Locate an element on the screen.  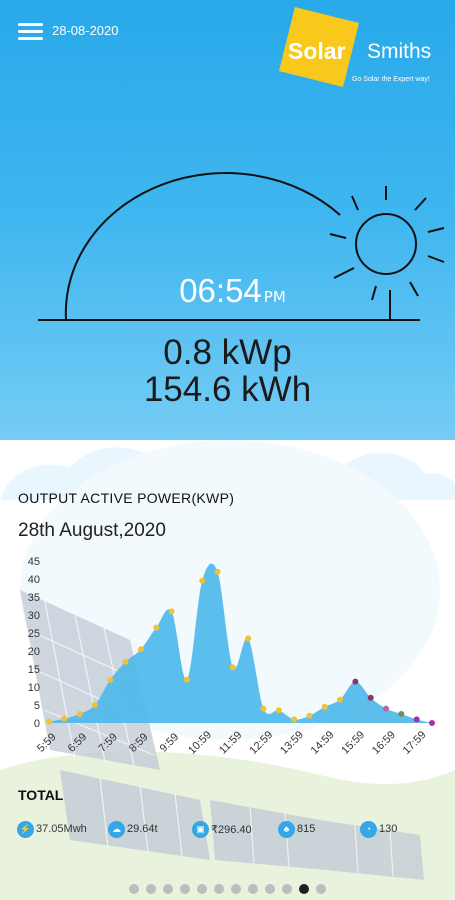
x-tick-label: 7:59 is located at coordinates (108, 743).